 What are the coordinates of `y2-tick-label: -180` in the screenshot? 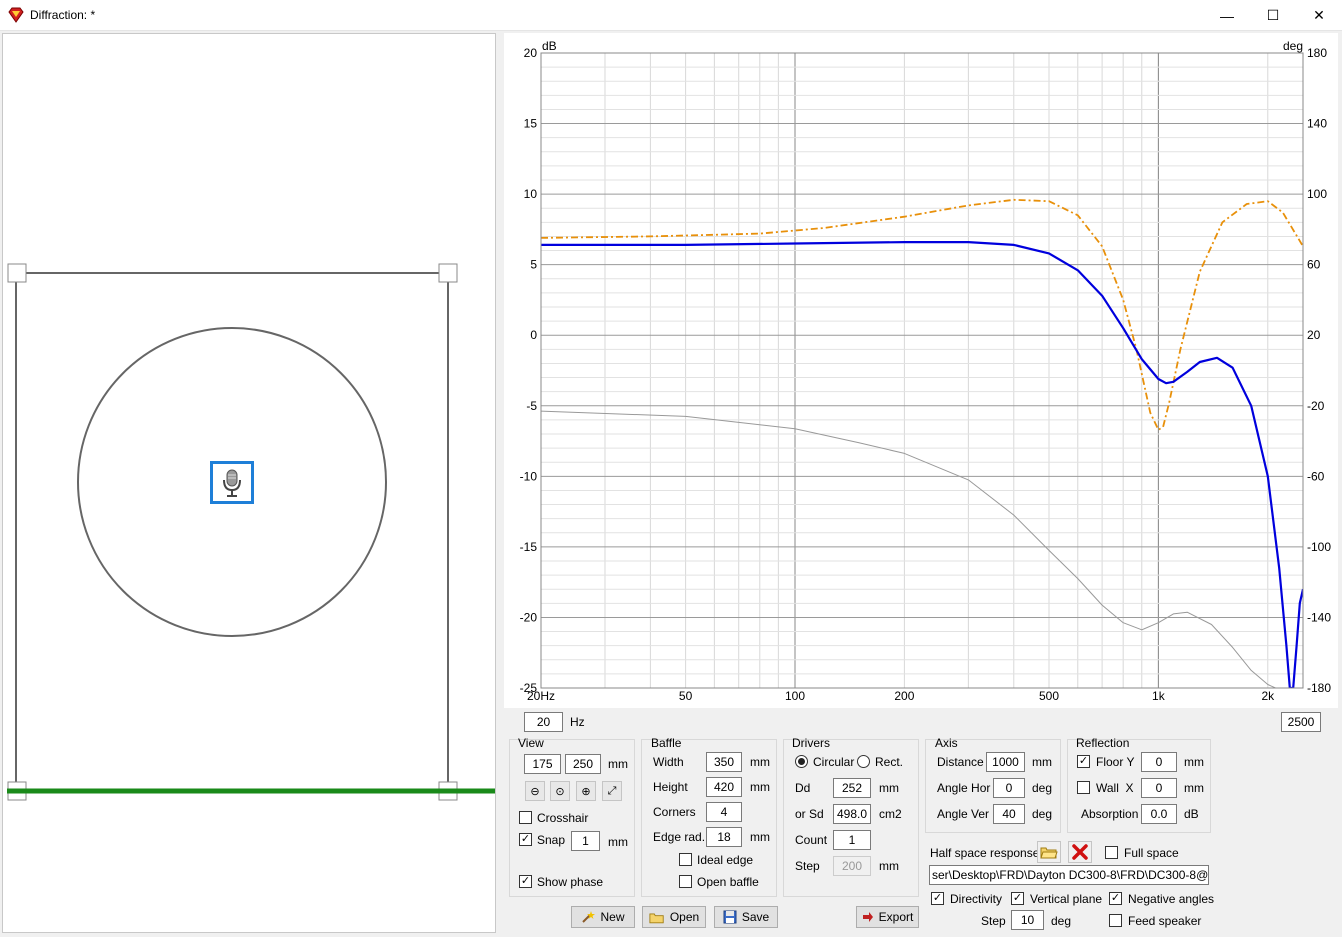 It's located at (1319, 688).